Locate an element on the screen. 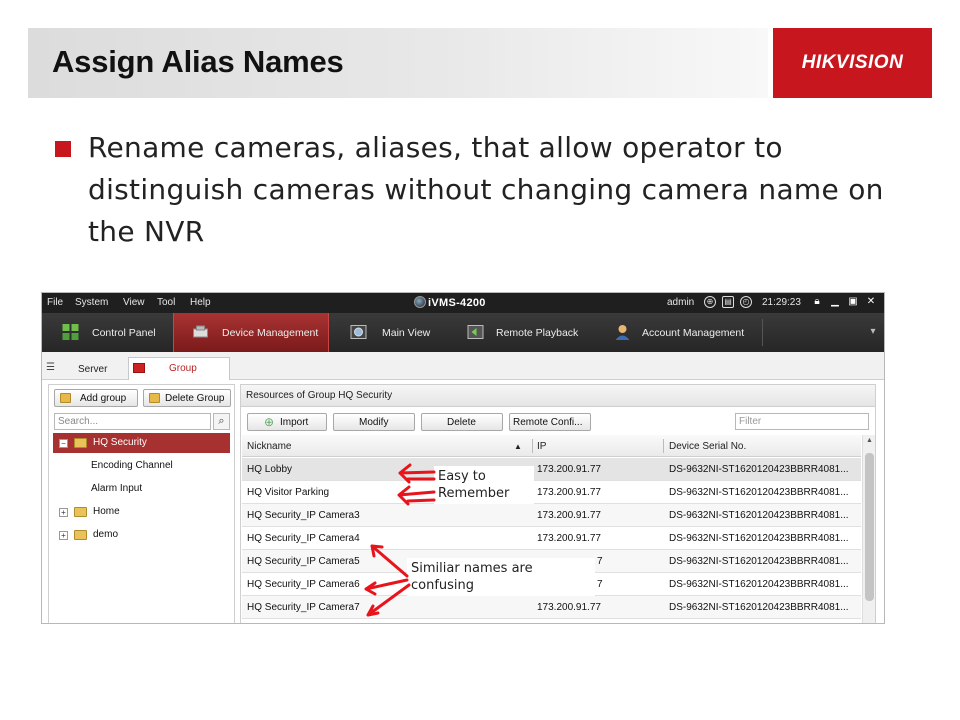 This screenshot has height=720, width=960. import-button: ⊕ Import is located at coordinates (287, 422).